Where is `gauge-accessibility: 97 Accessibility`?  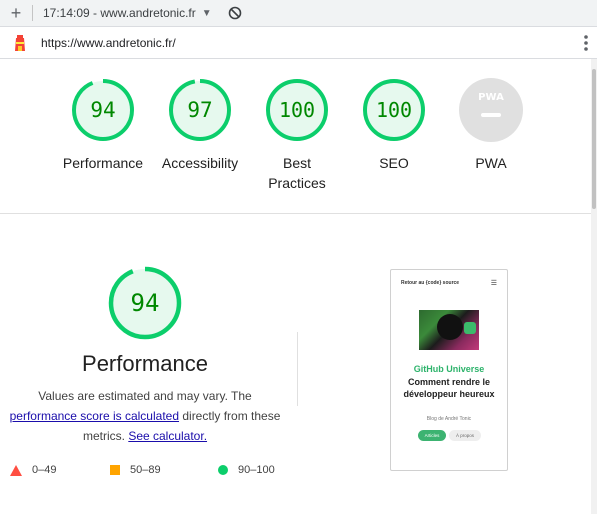
gauge-accessibility: 97 Accessibility is located at coordinates (200, 125).